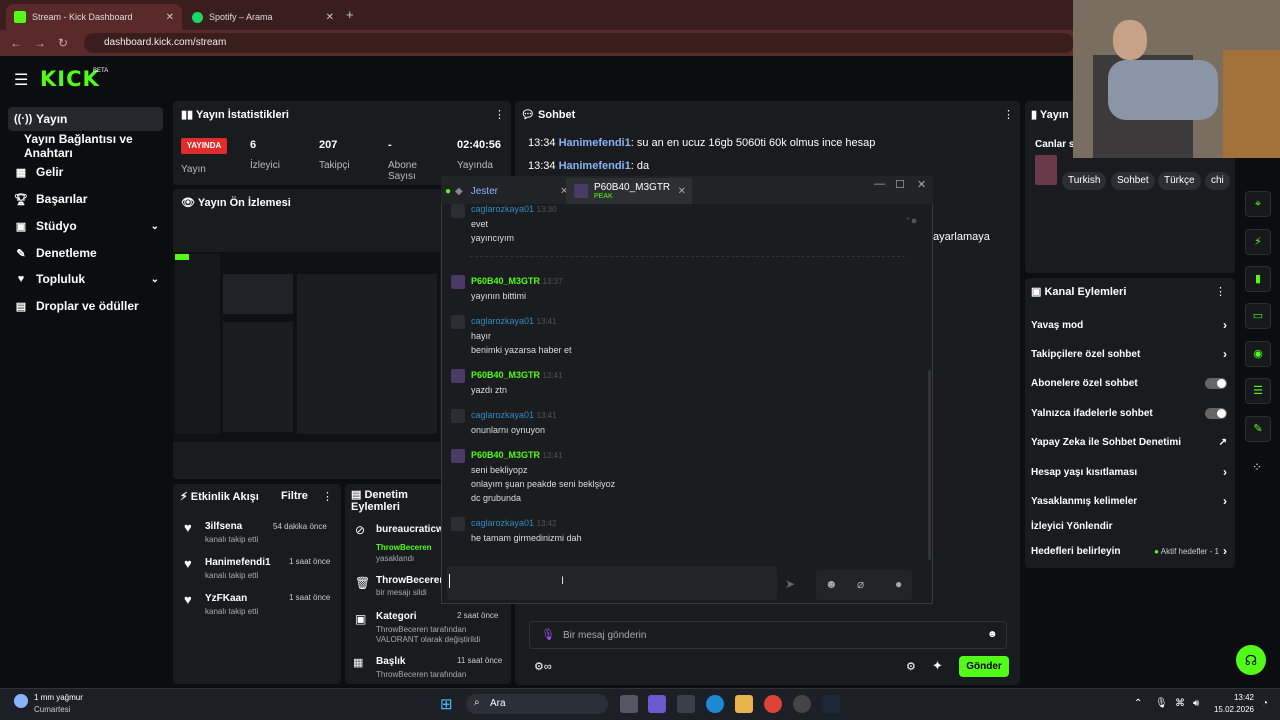 This screenshot has height=720, width=1280. What do you see at coordinates (1161, 703) in the screenshot?
I see `tray-mic-icon: 🎙︎` at bounding box center [1161, 703].